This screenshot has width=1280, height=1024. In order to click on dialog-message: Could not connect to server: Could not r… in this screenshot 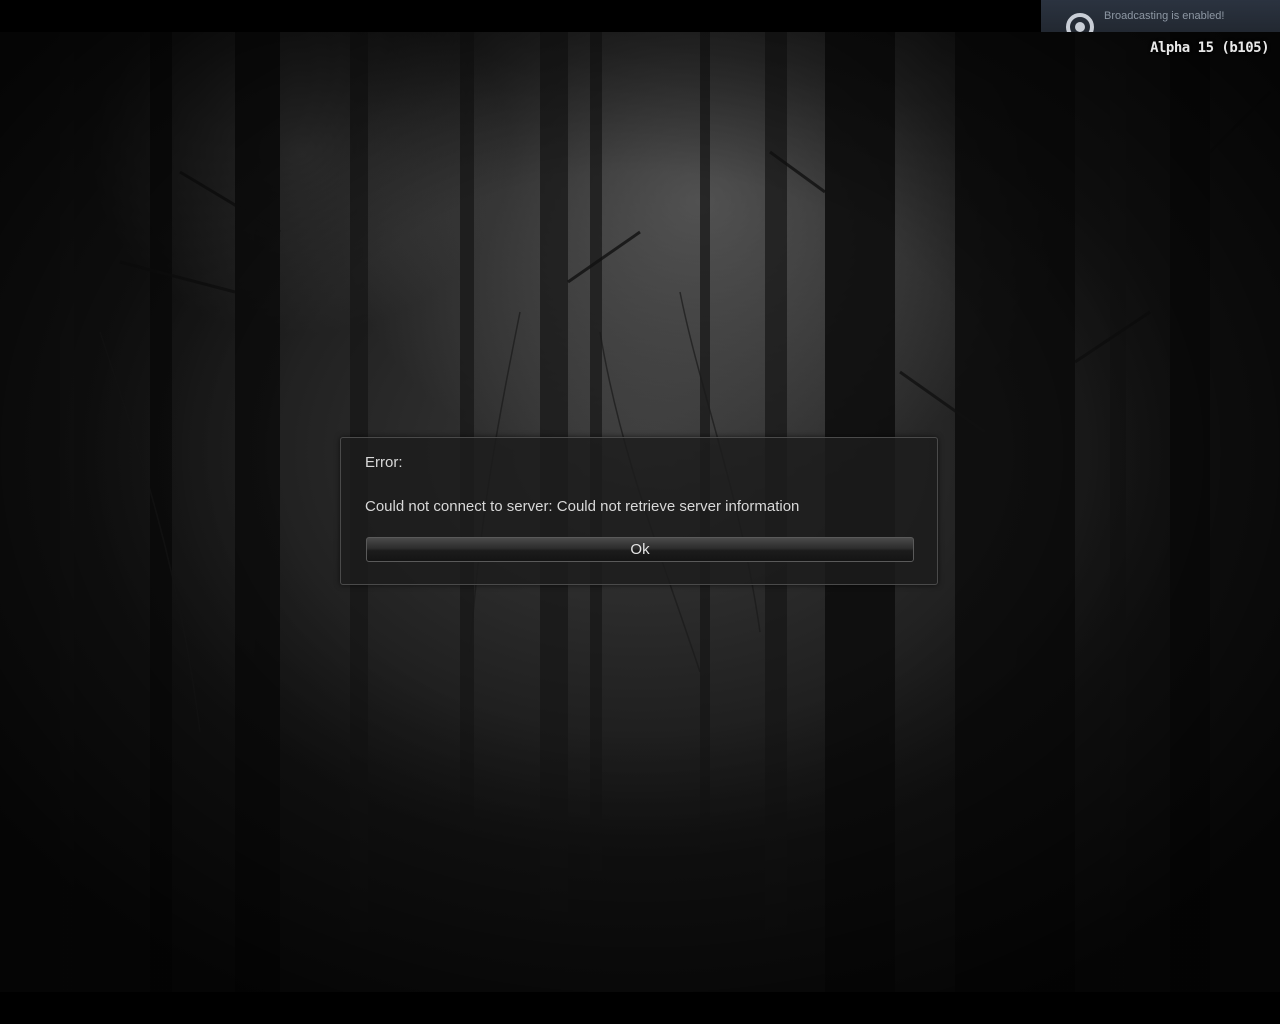, I will do `click(582, 506)`.